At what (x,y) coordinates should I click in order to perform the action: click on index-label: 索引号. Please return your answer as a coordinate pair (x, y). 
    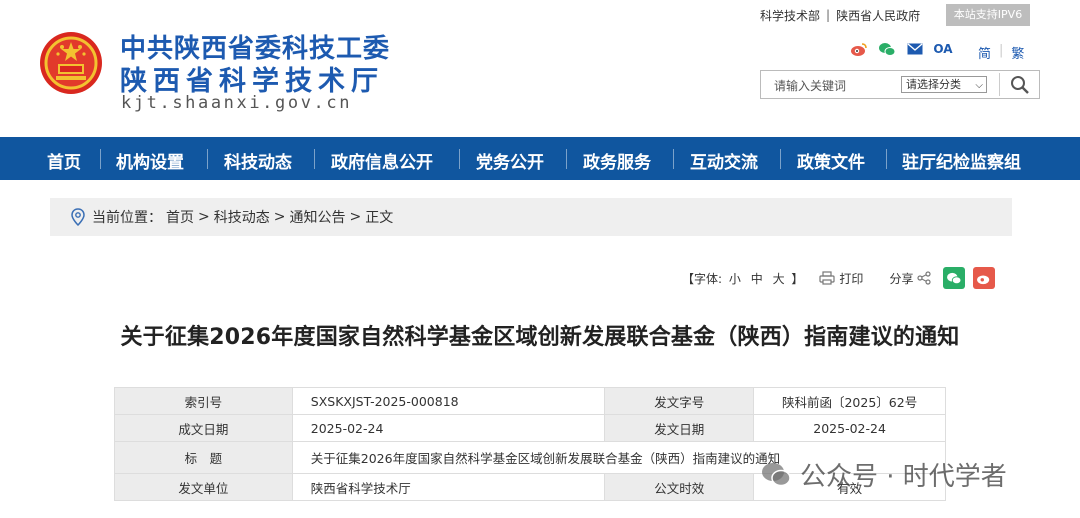
    Looking at the image, I should click on (203, 401).